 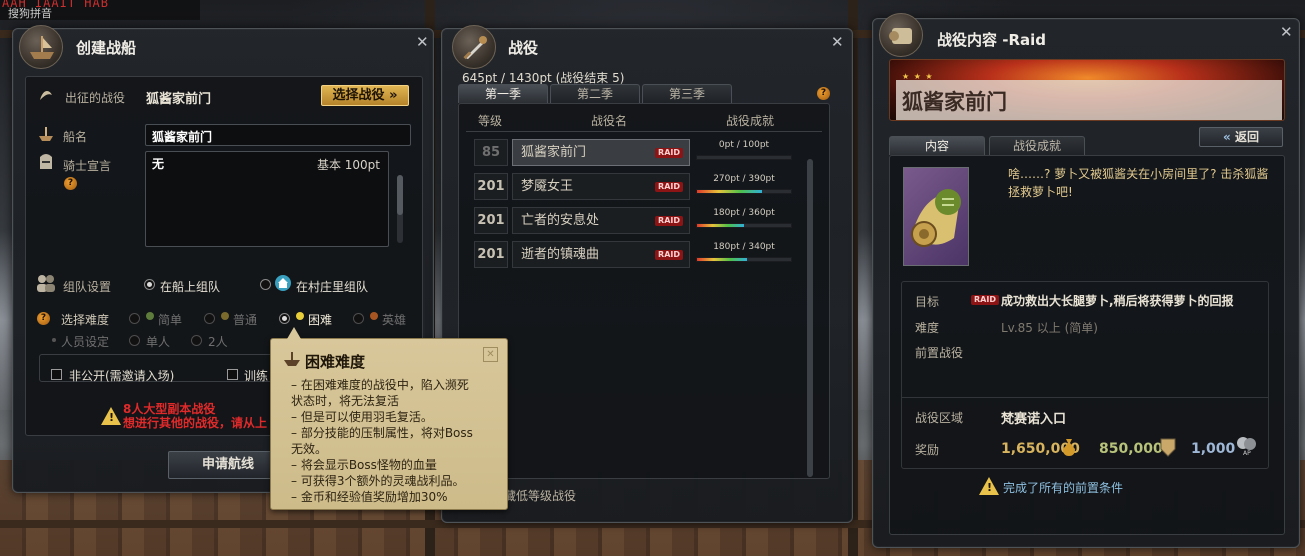 I want to click on oath-textarea: 无 基本 100pt, so click(x=267, y=199).